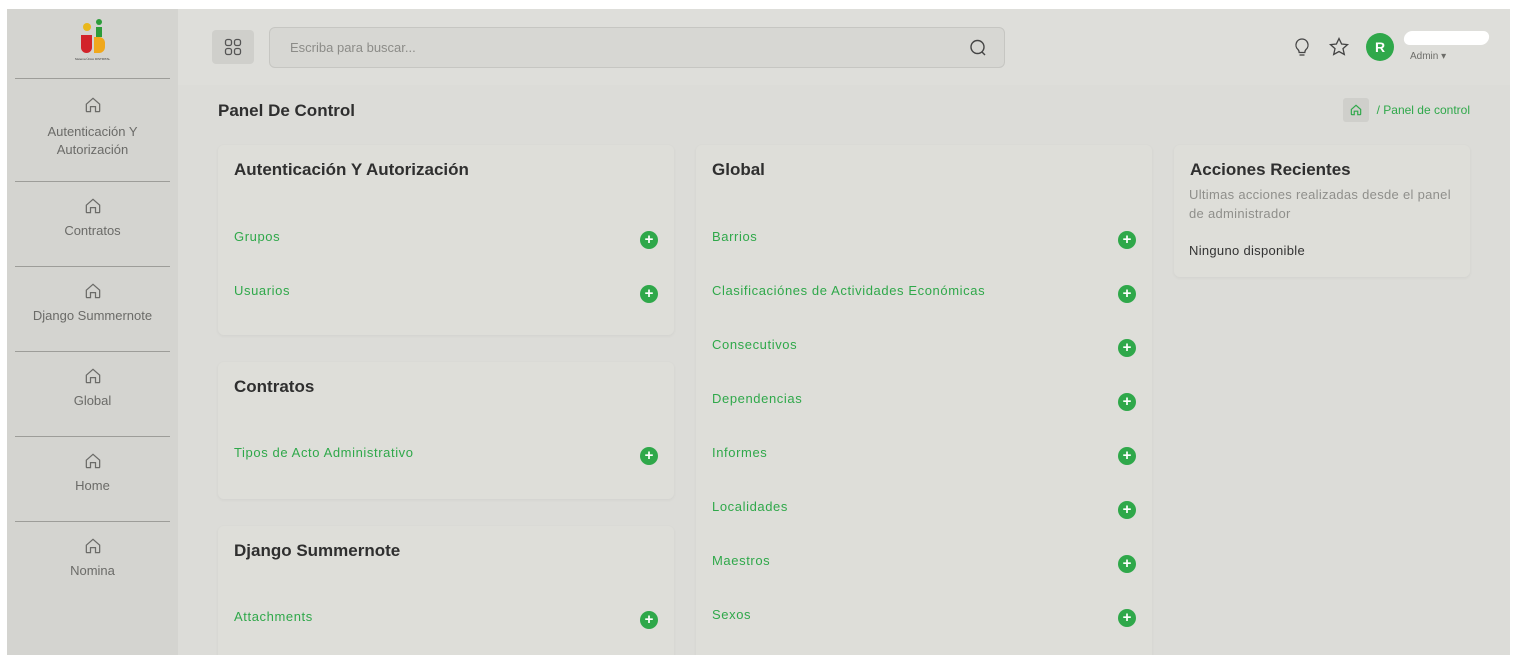 Image resolution: width=1517 pixels, height=655 pixels. Describe the element at coordinates (1423, 110) in the screenshot. I see `breadcrumb-current: / Panel de control` at that location.